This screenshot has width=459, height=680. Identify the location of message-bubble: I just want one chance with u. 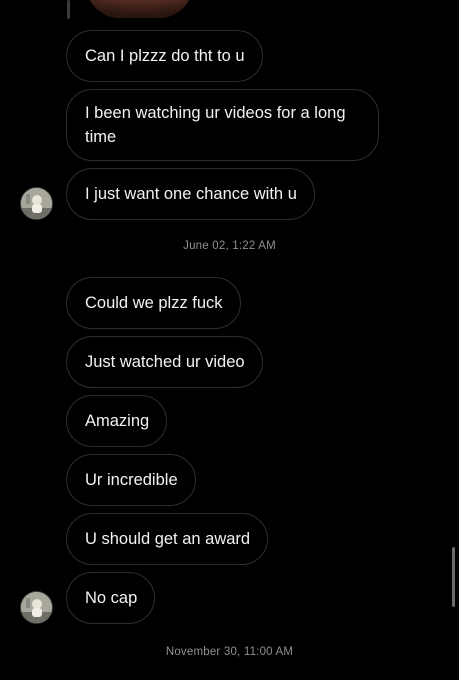
(190, 194).